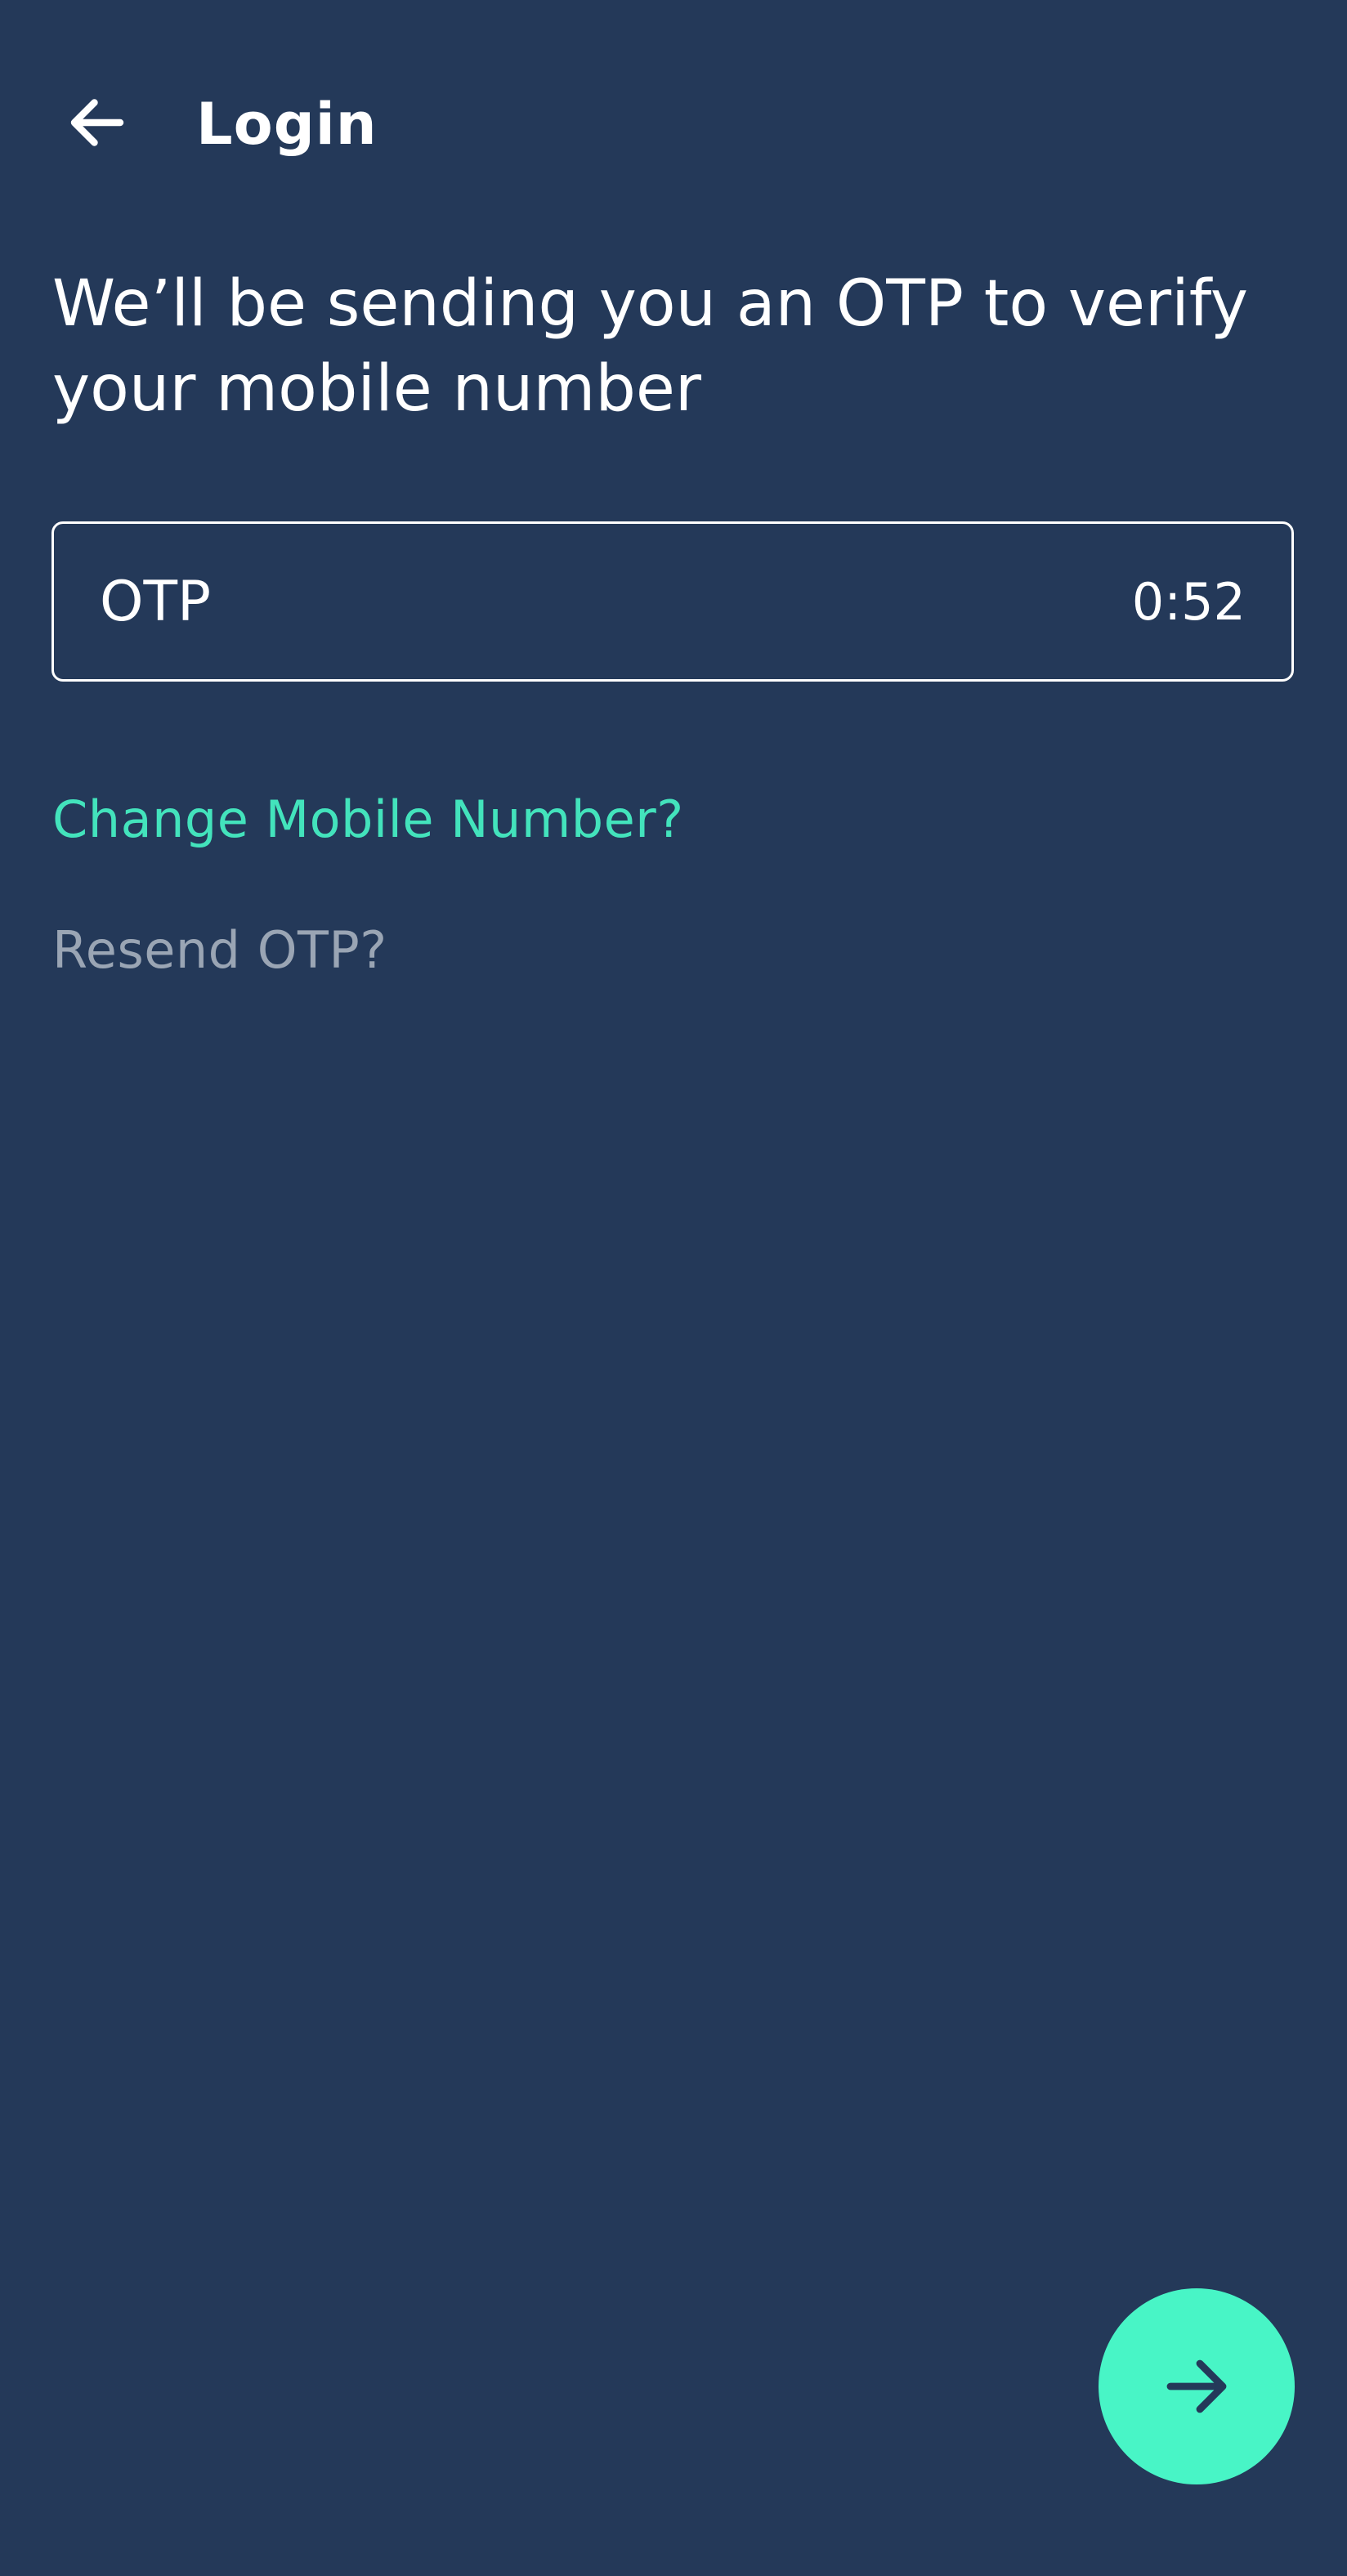 This screenshot has width=1347, height=2576. I want to click on otp-countdown-timer: 0:52, so click(1188, 601).